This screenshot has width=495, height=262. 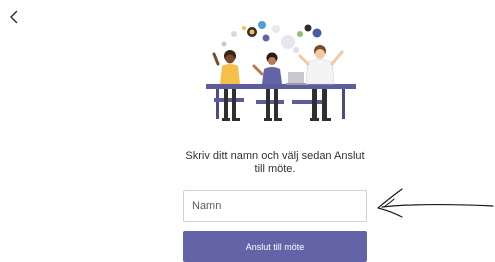 What do you see at coordinates (281, 71) in the screenshot?
I see `people-meeting-illustration` at bounding box center [281, 71].